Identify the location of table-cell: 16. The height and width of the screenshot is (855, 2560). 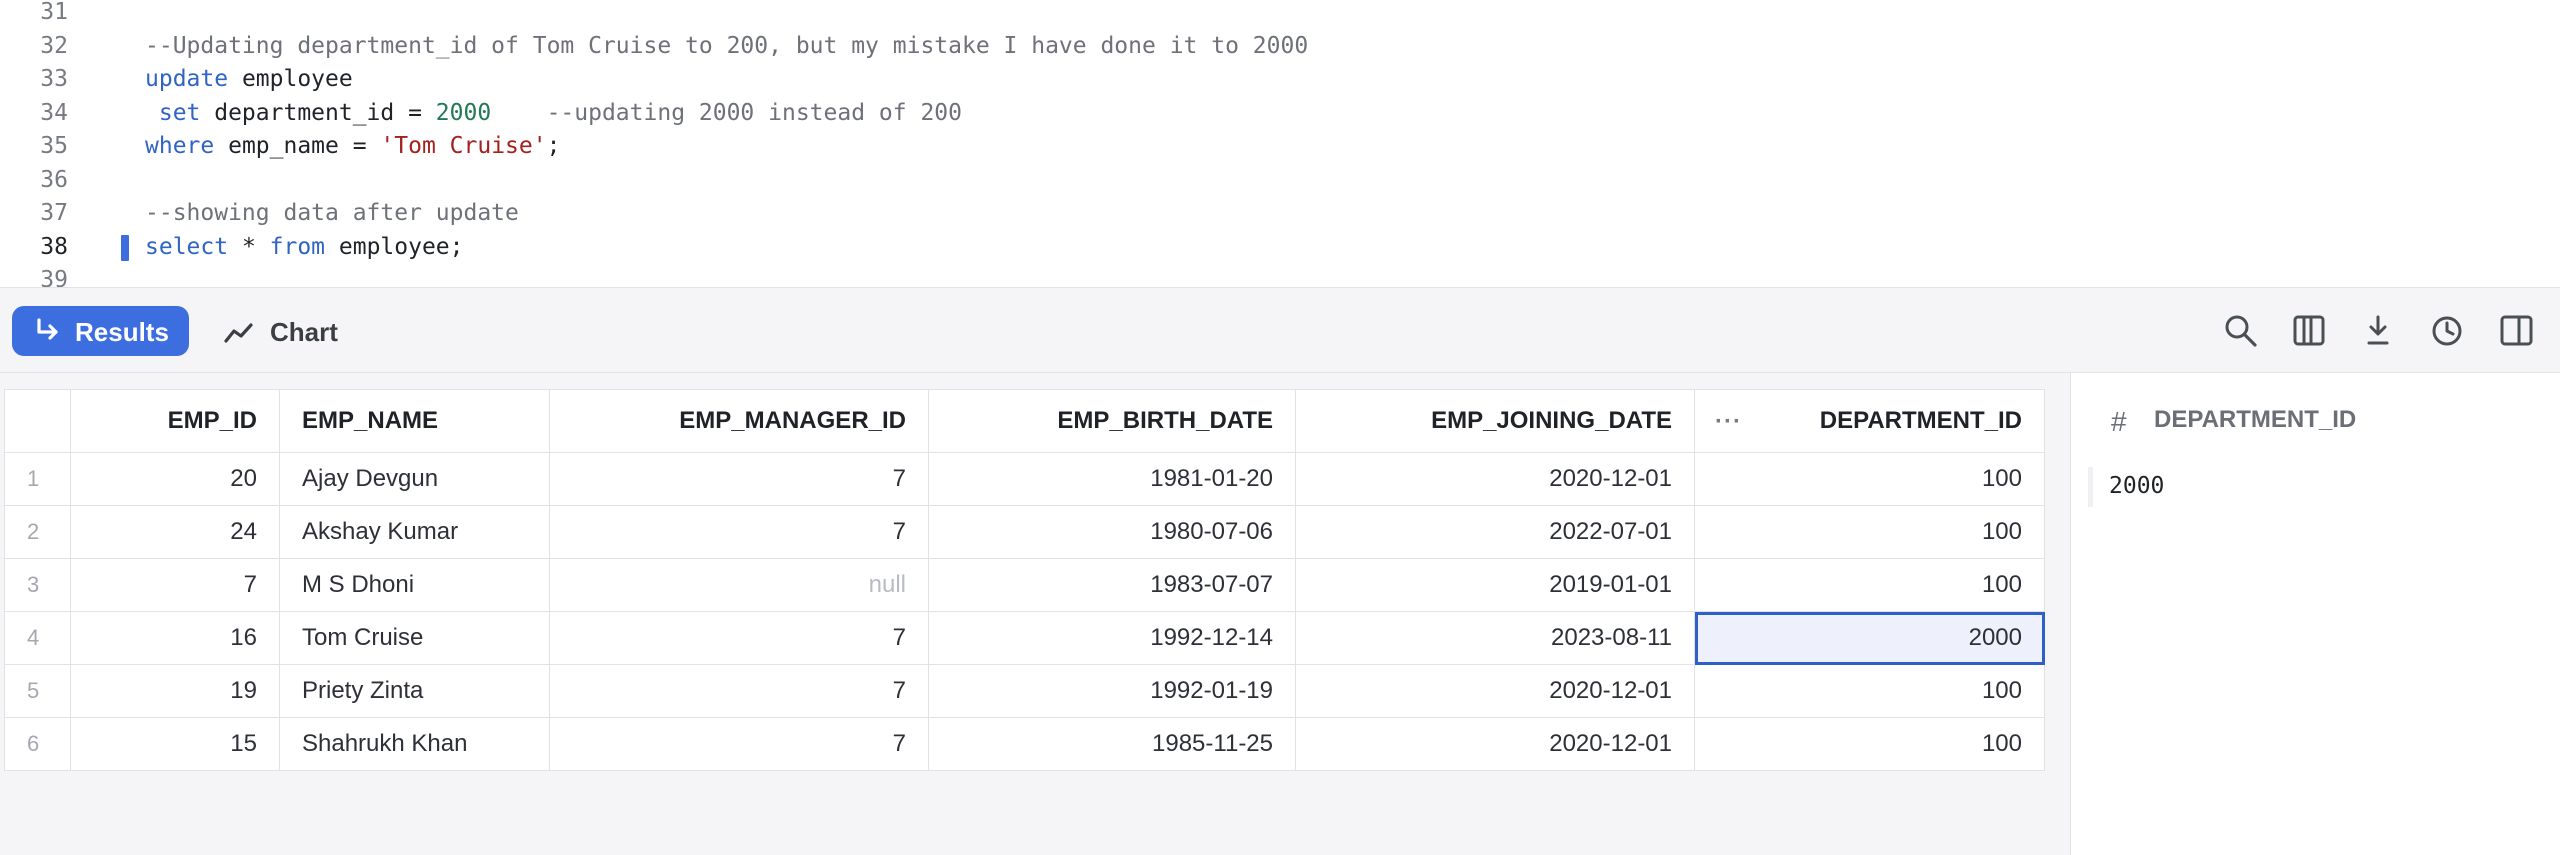
(175, 638).